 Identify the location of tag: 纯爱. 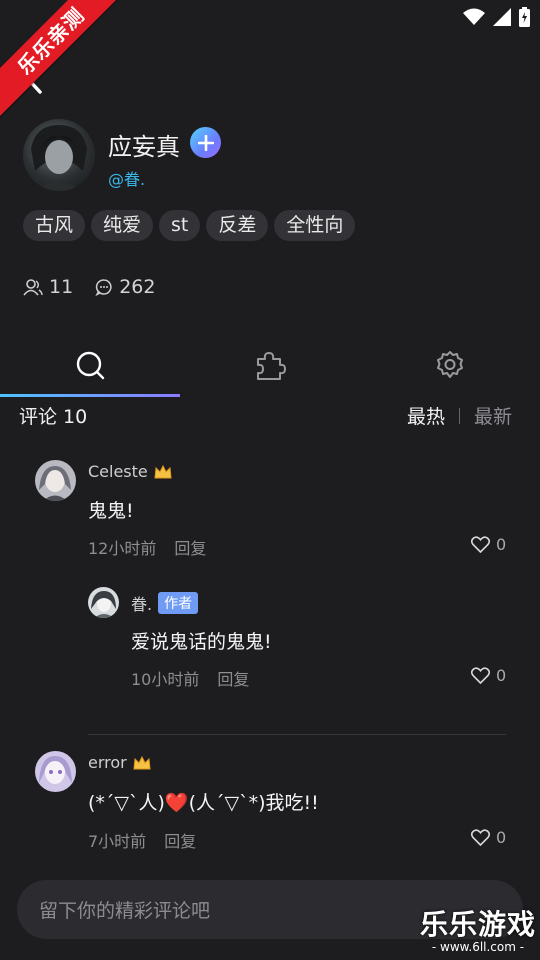
(122, 225).